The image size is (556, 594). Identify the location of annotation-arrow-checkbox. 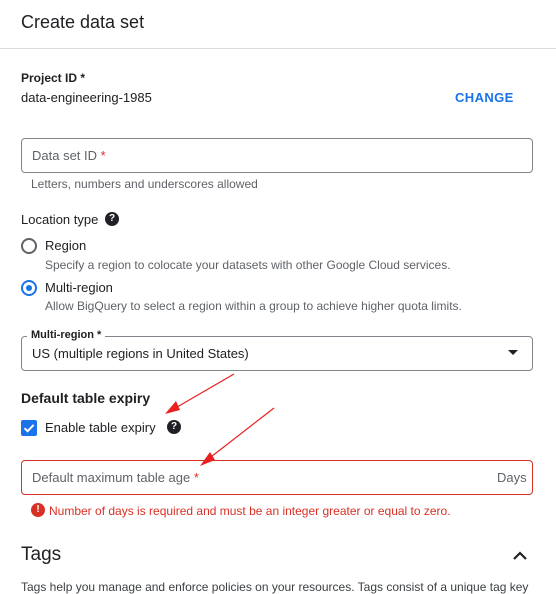
(200, 393).